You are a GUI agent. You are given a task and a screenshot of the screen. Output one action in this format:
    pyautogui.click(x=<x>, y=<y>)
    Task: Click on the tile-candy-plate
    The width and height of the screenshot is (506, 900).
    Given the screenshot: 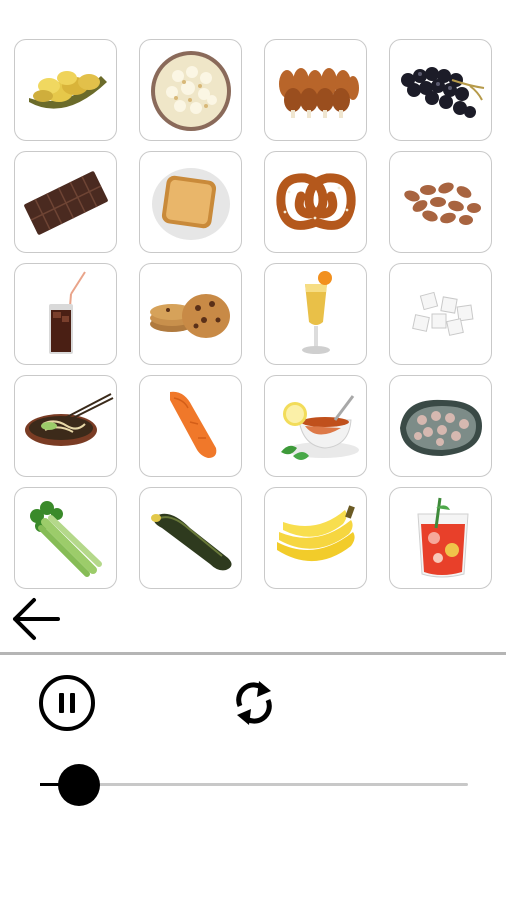 What is the action you would take?
    pyautogui.click(x=440, y=426)
    